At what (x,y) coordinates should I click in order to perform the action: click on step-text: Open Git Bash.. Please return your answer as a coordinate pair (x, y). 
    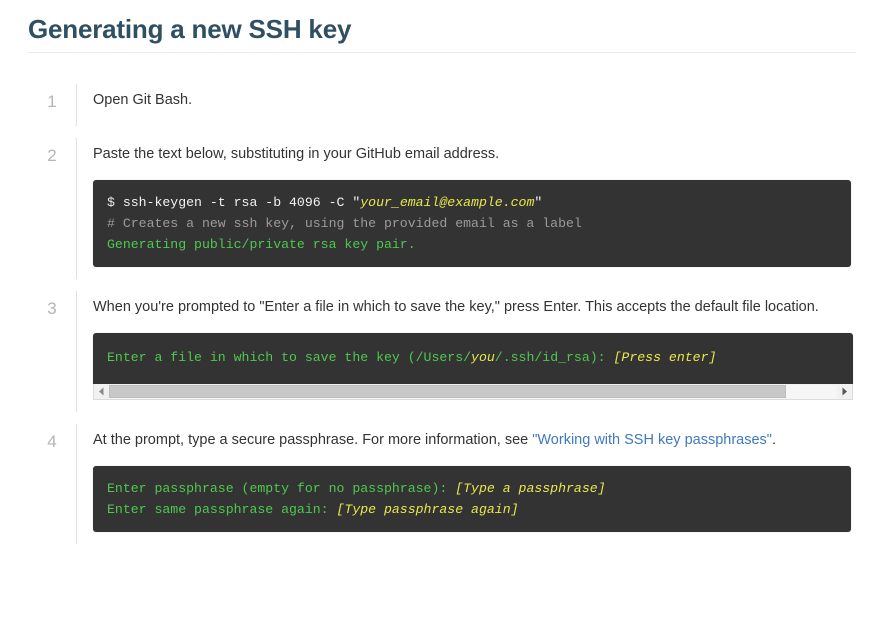
    Looking at the image, I should click on (143, 100).